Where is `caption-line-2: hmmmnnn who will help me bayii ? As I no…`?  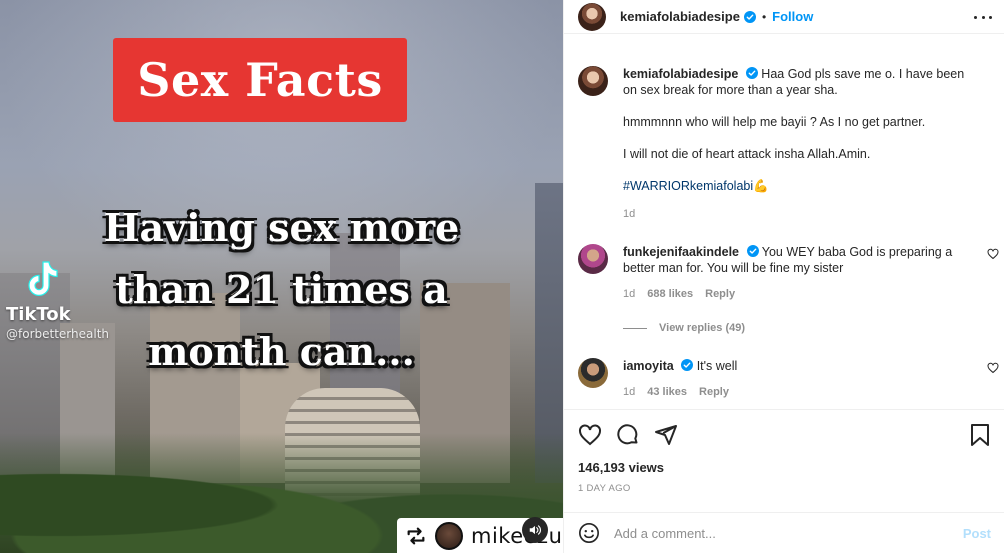
caption-line-2: hmmmnnn who will help me bayii ? As I no… is located at coordinates (774, 122).